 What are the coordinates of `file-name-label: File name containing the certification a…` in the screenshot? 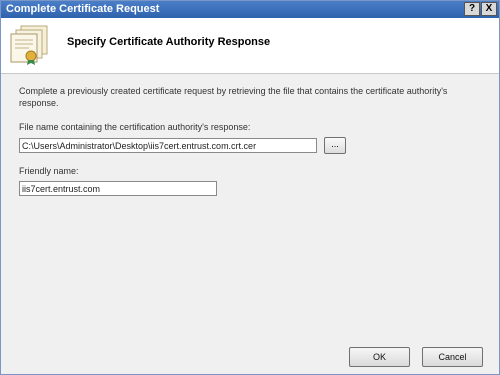 It's located at (135, 127).